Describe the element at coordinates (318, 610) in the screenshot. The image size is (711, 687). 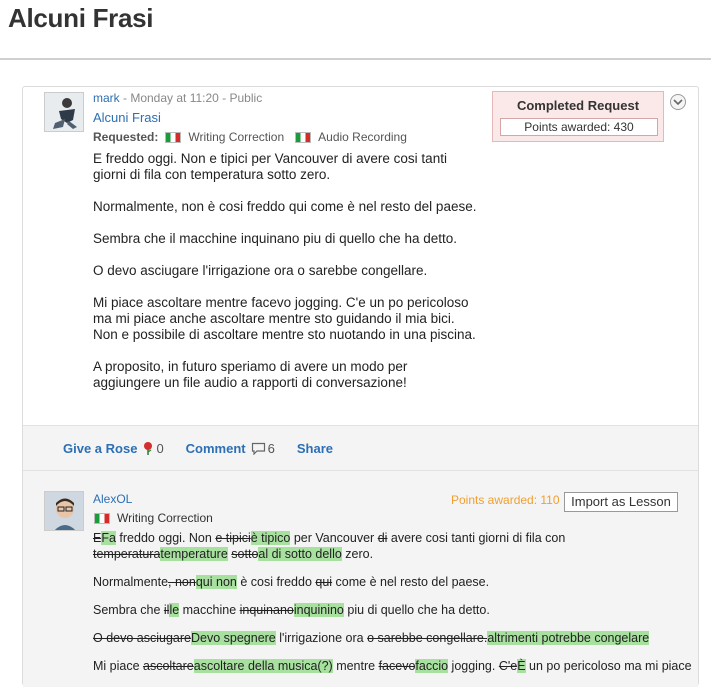
I see `inserted-text: inquinino` at that location.